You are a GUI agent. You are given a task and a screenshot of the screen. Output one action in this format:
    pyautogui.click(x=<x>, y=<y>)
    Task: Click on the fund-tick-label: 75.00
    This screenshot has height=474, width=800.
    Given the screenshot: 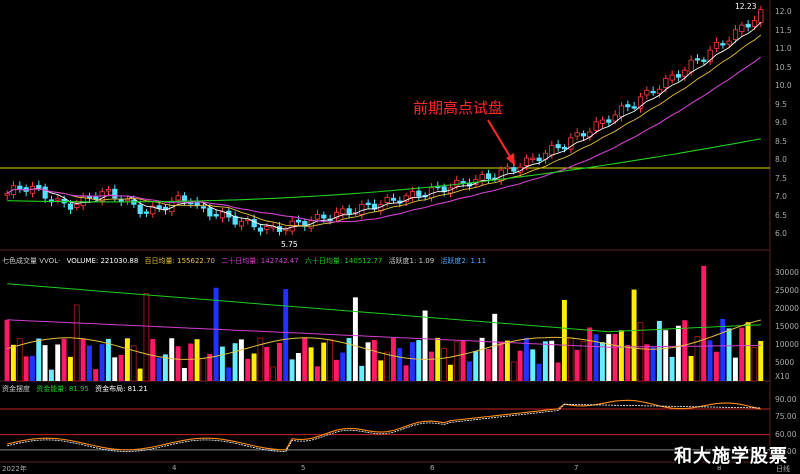 What is the action you would take?
    pyautogui.click(x=786, y=417)
    